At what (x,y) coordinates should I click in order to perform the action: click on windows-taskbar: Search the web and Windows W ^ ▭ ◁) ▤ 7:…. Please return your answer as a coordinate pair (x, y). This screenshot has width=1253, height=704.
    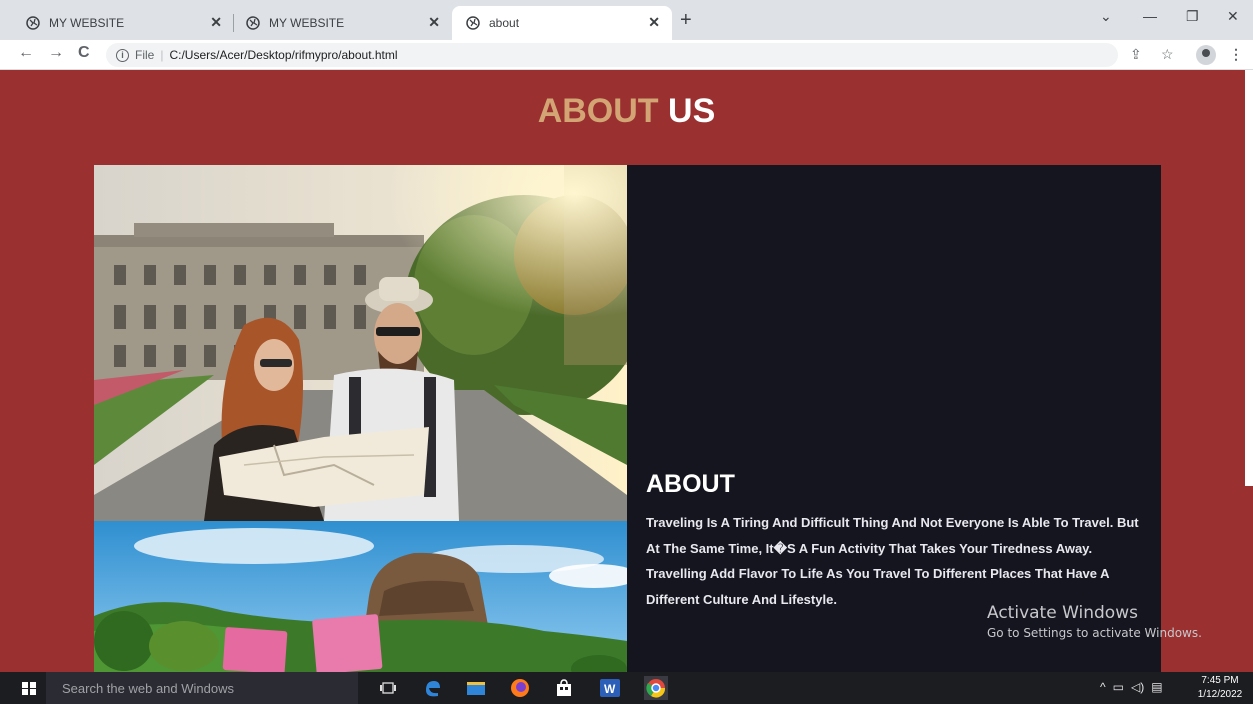
    Looking at the image, I should click on (626, 688).